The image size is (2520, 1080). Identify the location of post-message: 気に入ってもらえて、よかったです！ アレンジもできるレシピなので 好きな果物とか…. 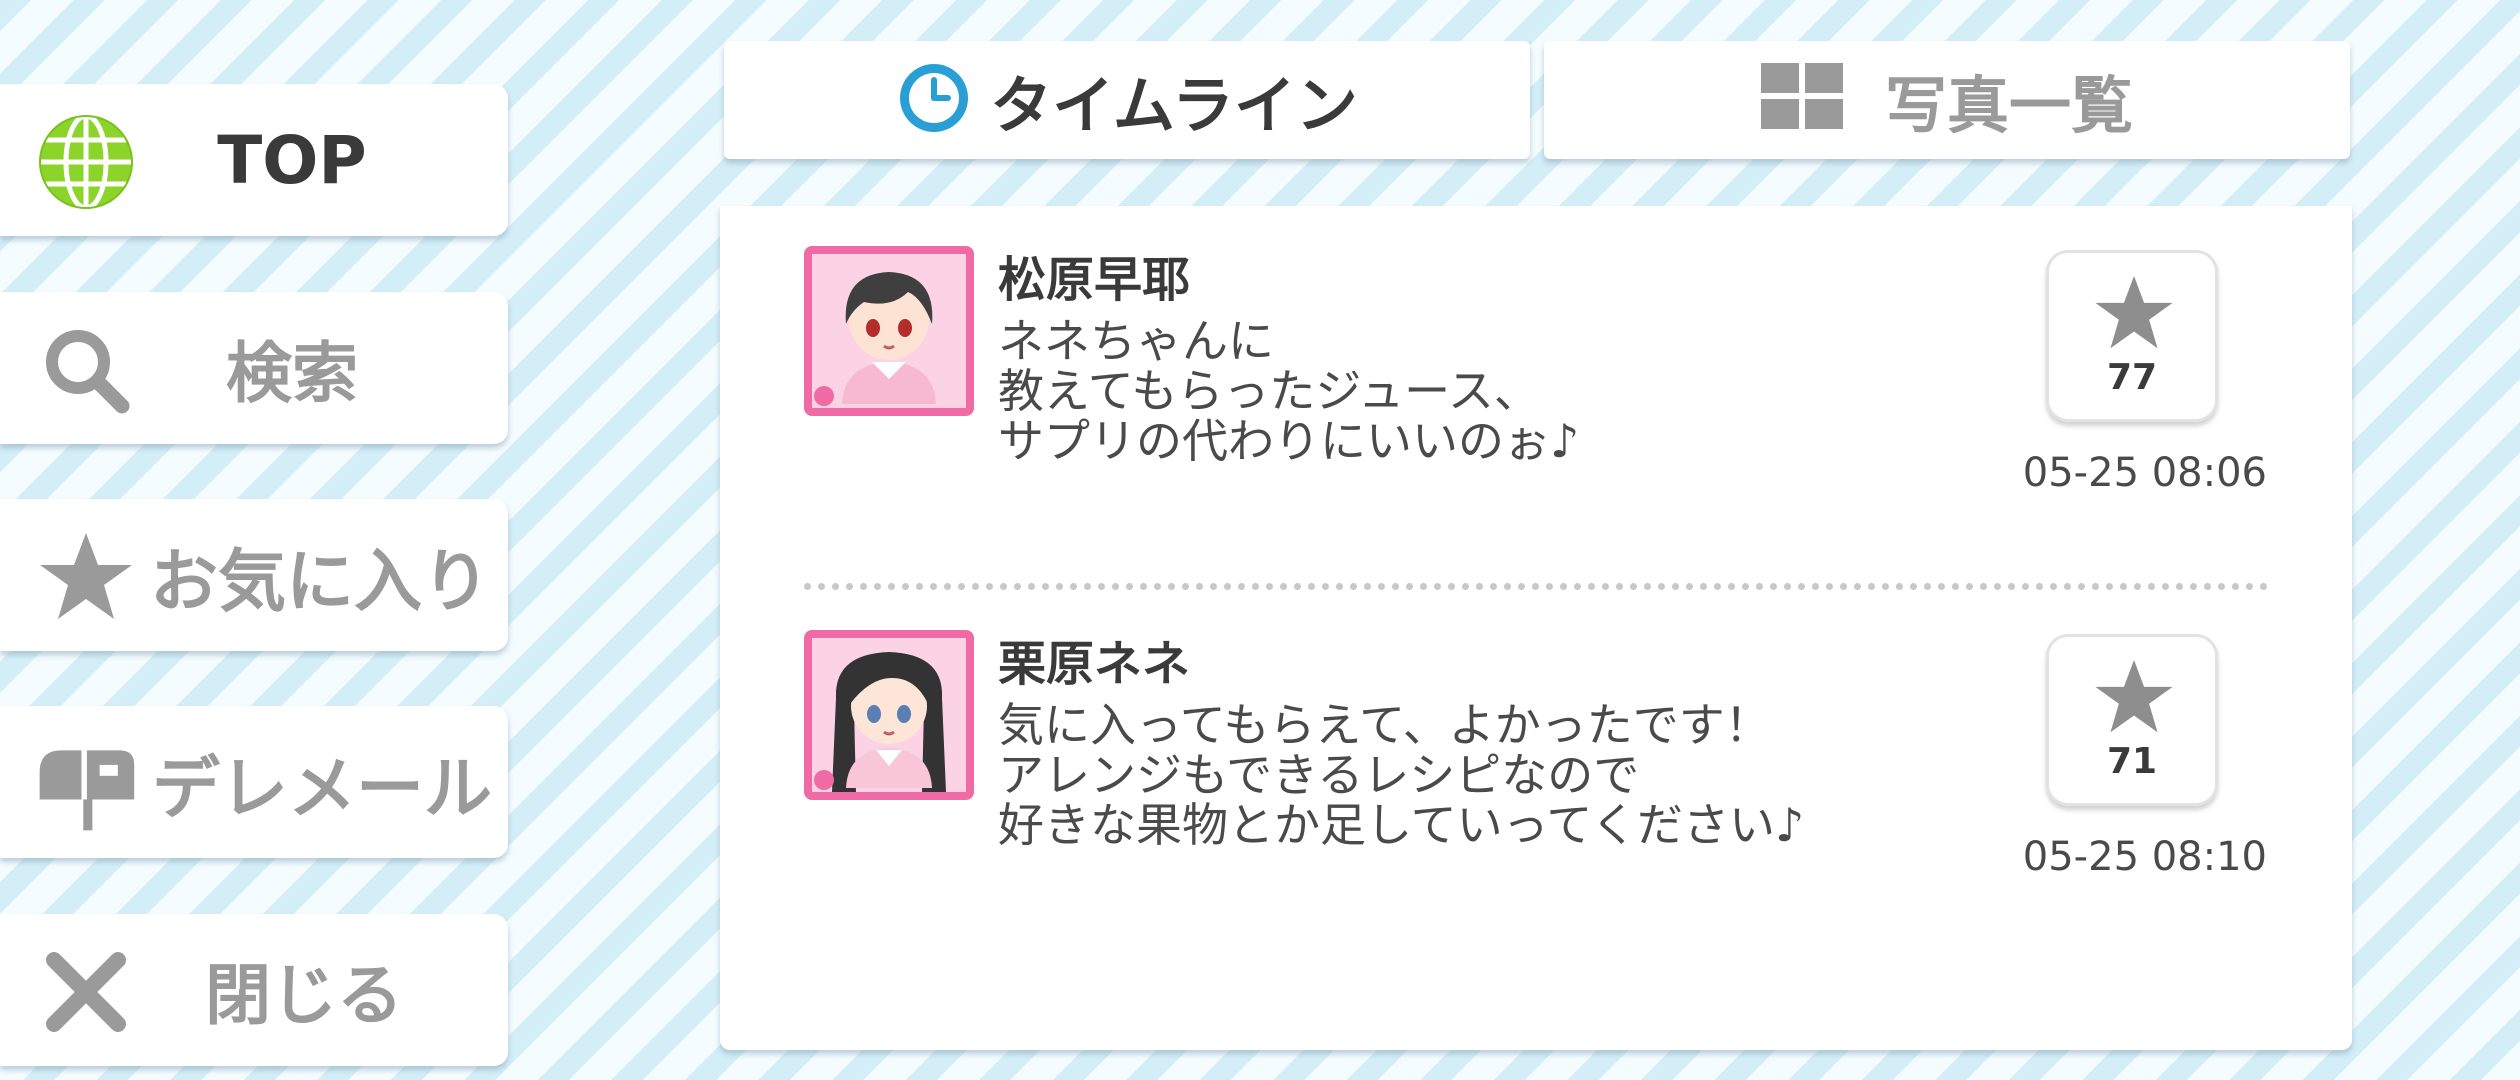
(1401, 775).